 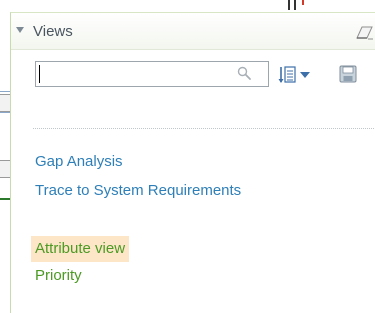 What do you see at coordinates (58, 275) in the screenshot?
I see `attribute-view-item-priority: Priority` at bounding box center [58, 275].